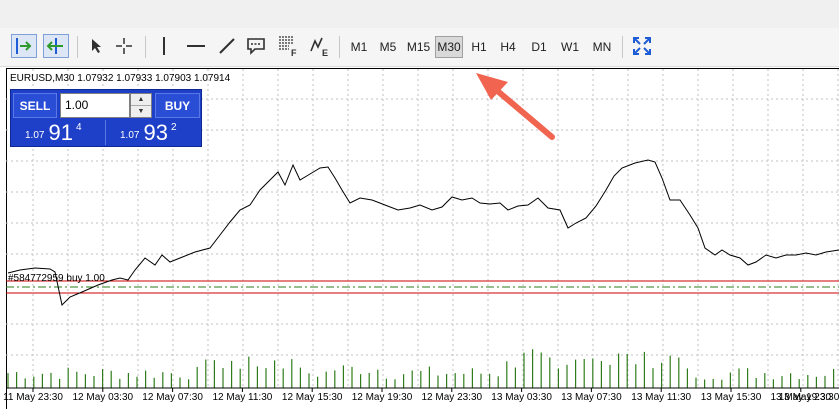 This screenshot has width=839, height=409. I want to click on sell-button: SELL, so click(35, 105).